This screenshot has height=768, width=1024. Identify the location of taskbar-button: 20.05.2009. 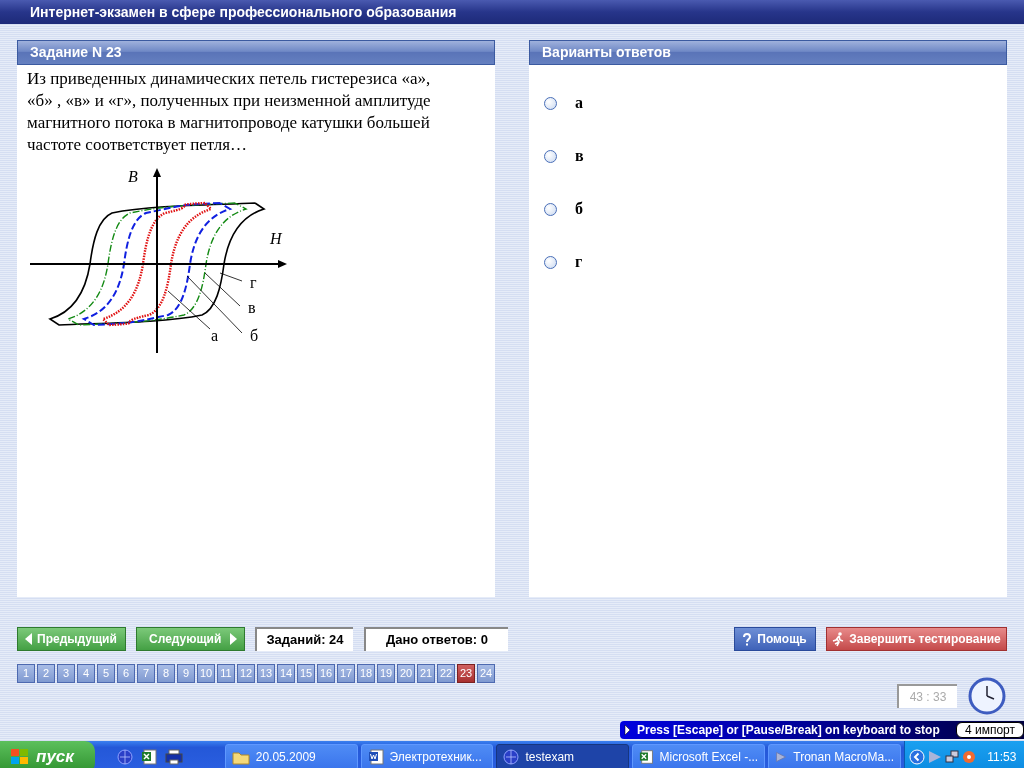
(291, 756).